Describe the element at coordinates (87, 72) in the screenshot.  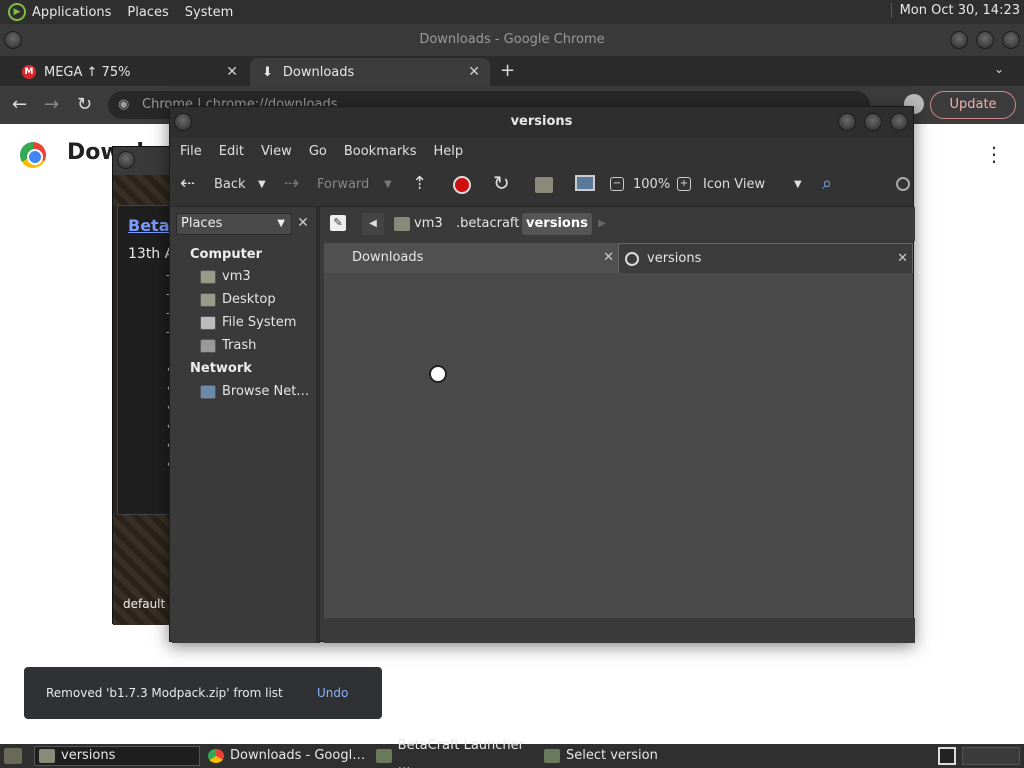
I see `tab-label: MEGA ↑ 75%` at that location.